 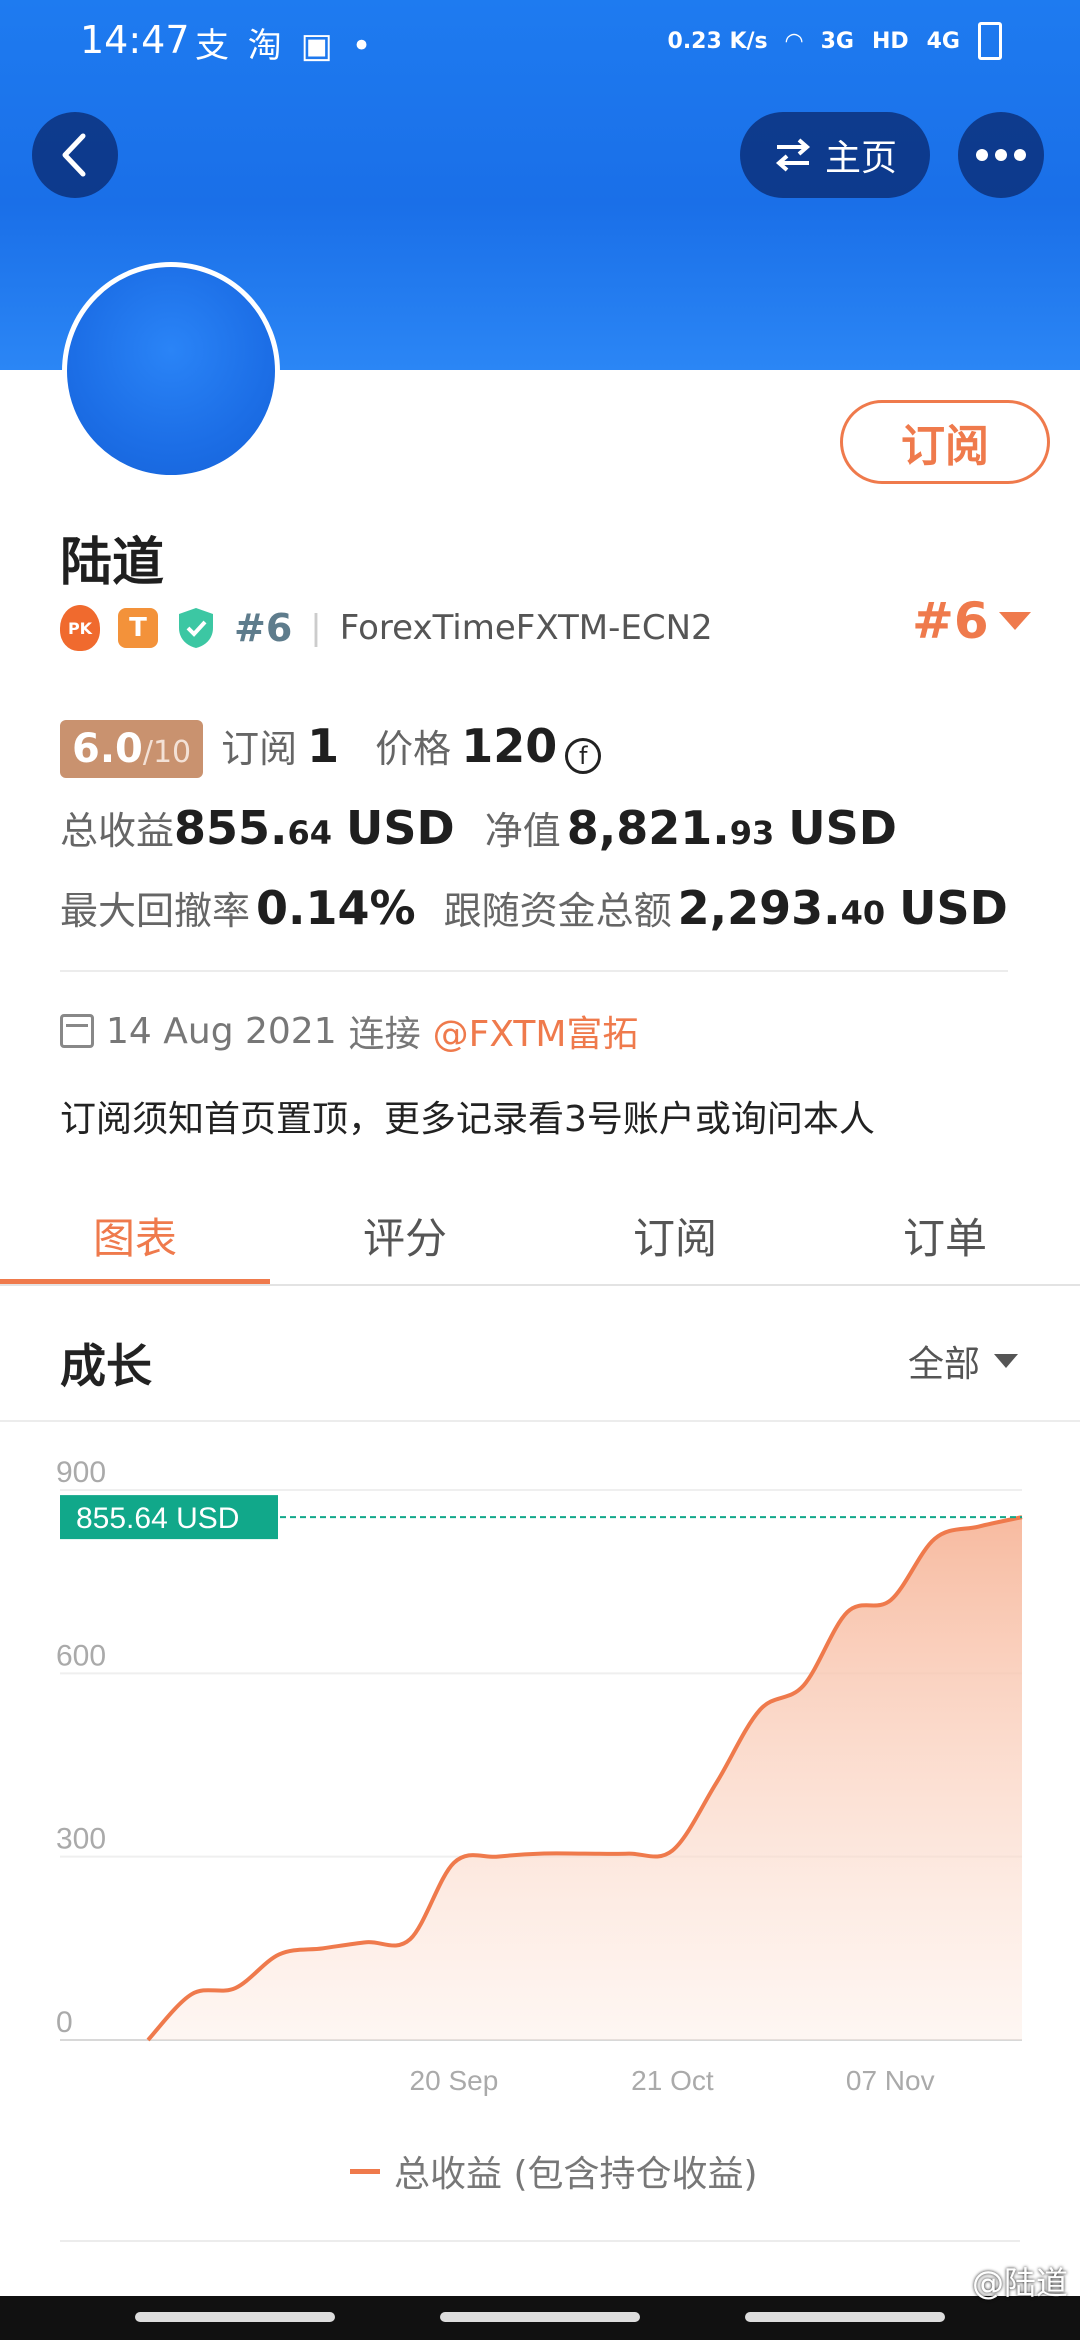 I want to click on wifi-icon: ◠, so click(x=794, y=41).